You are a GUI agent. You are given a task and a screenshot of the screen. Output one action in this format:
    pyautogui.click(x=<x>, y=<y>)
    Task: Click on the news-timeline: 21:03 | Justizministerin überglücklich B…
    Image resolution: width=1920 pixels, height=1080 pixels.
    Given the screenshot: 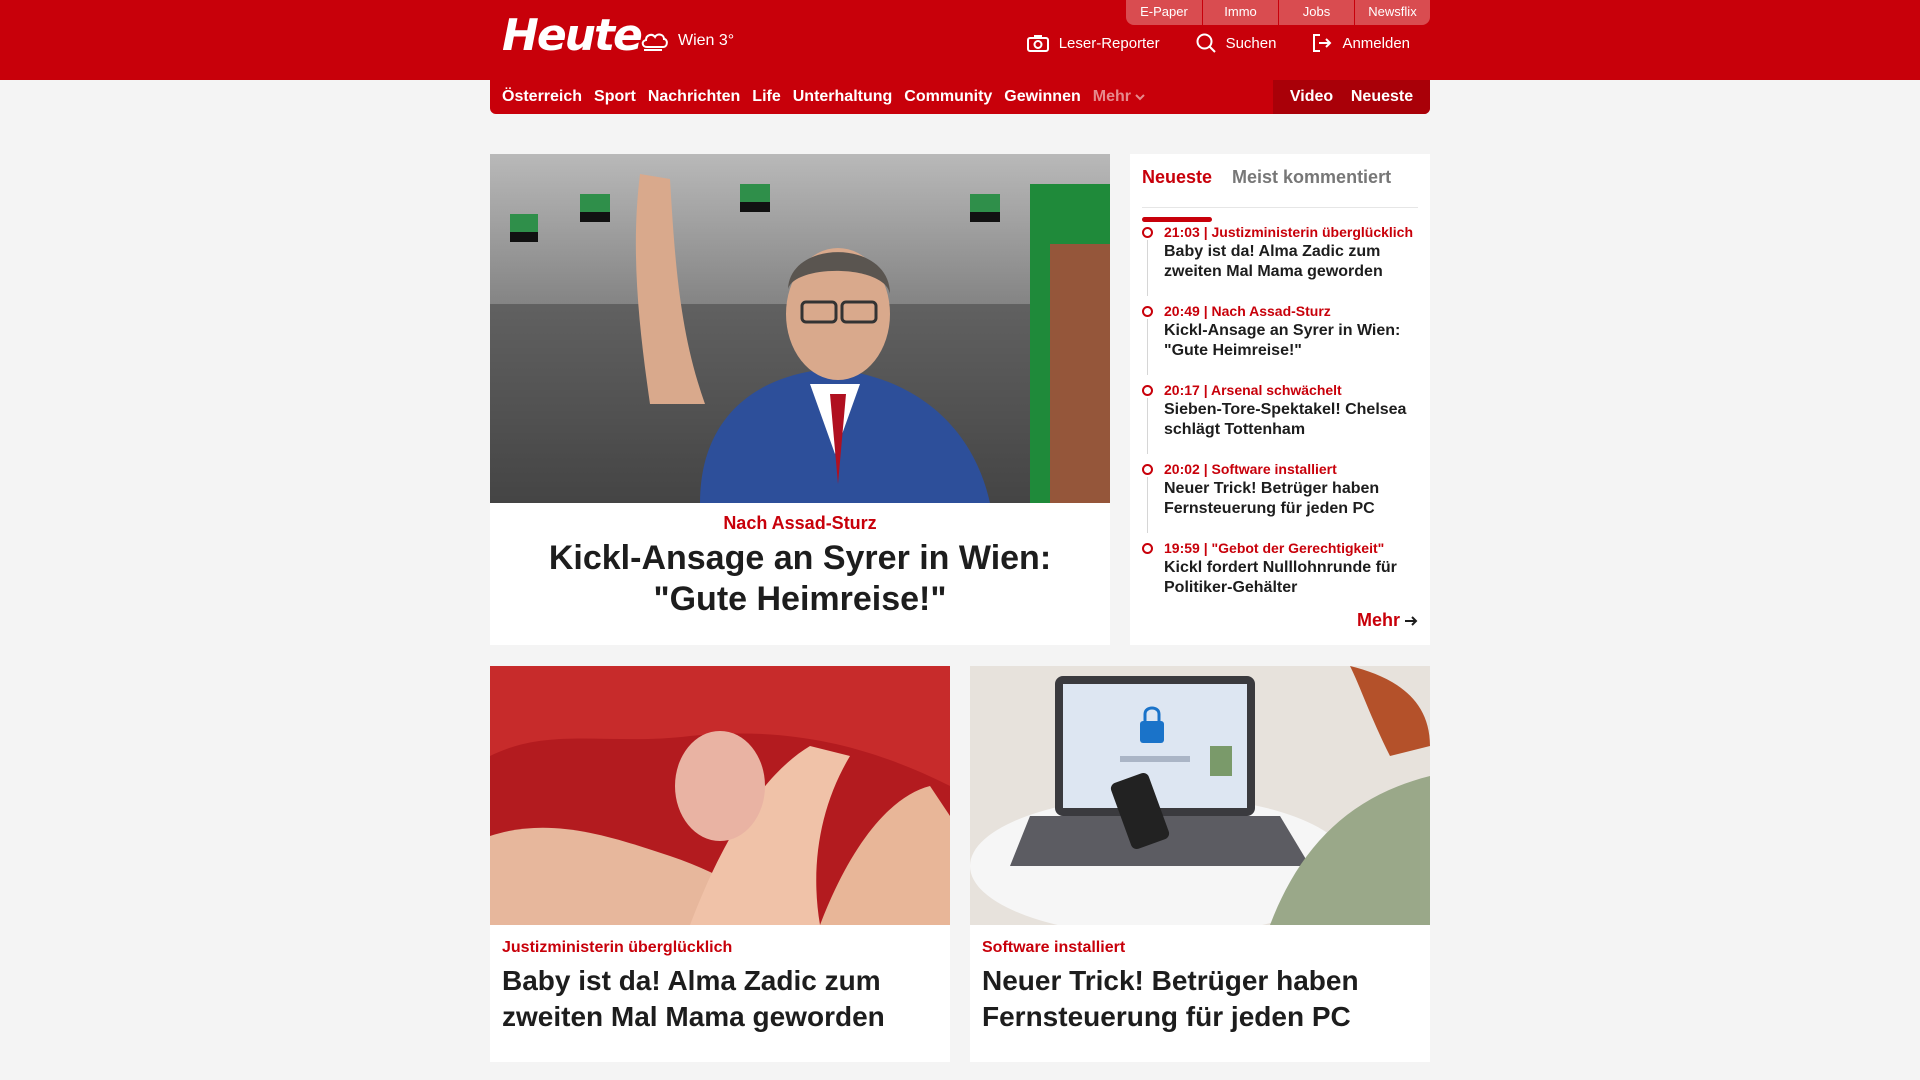 What is the action you would take?
    pyautogui.click(x=1280, y=419)
    